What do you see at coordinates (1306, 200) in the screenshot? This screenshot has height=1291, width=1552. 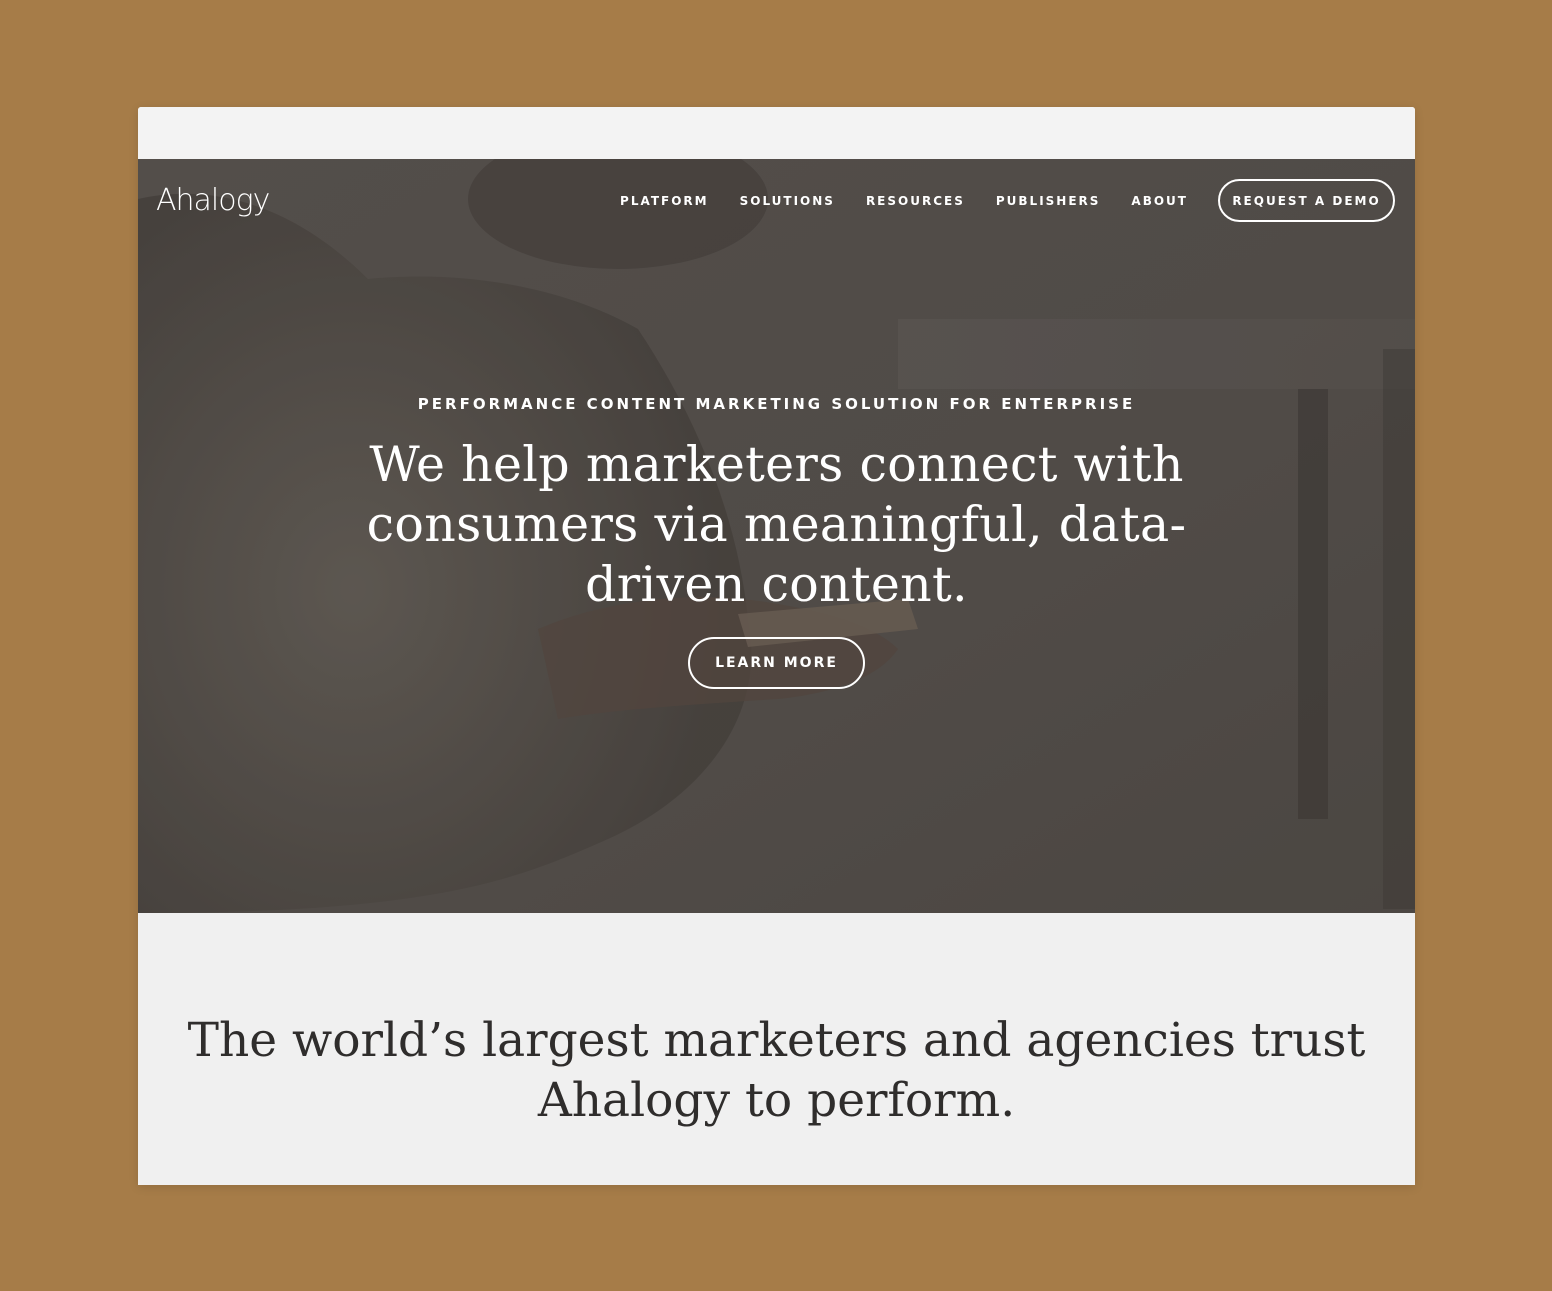 I see `request-demo-button: REQUEST A DEMO` at bounding box center [1306, 200].